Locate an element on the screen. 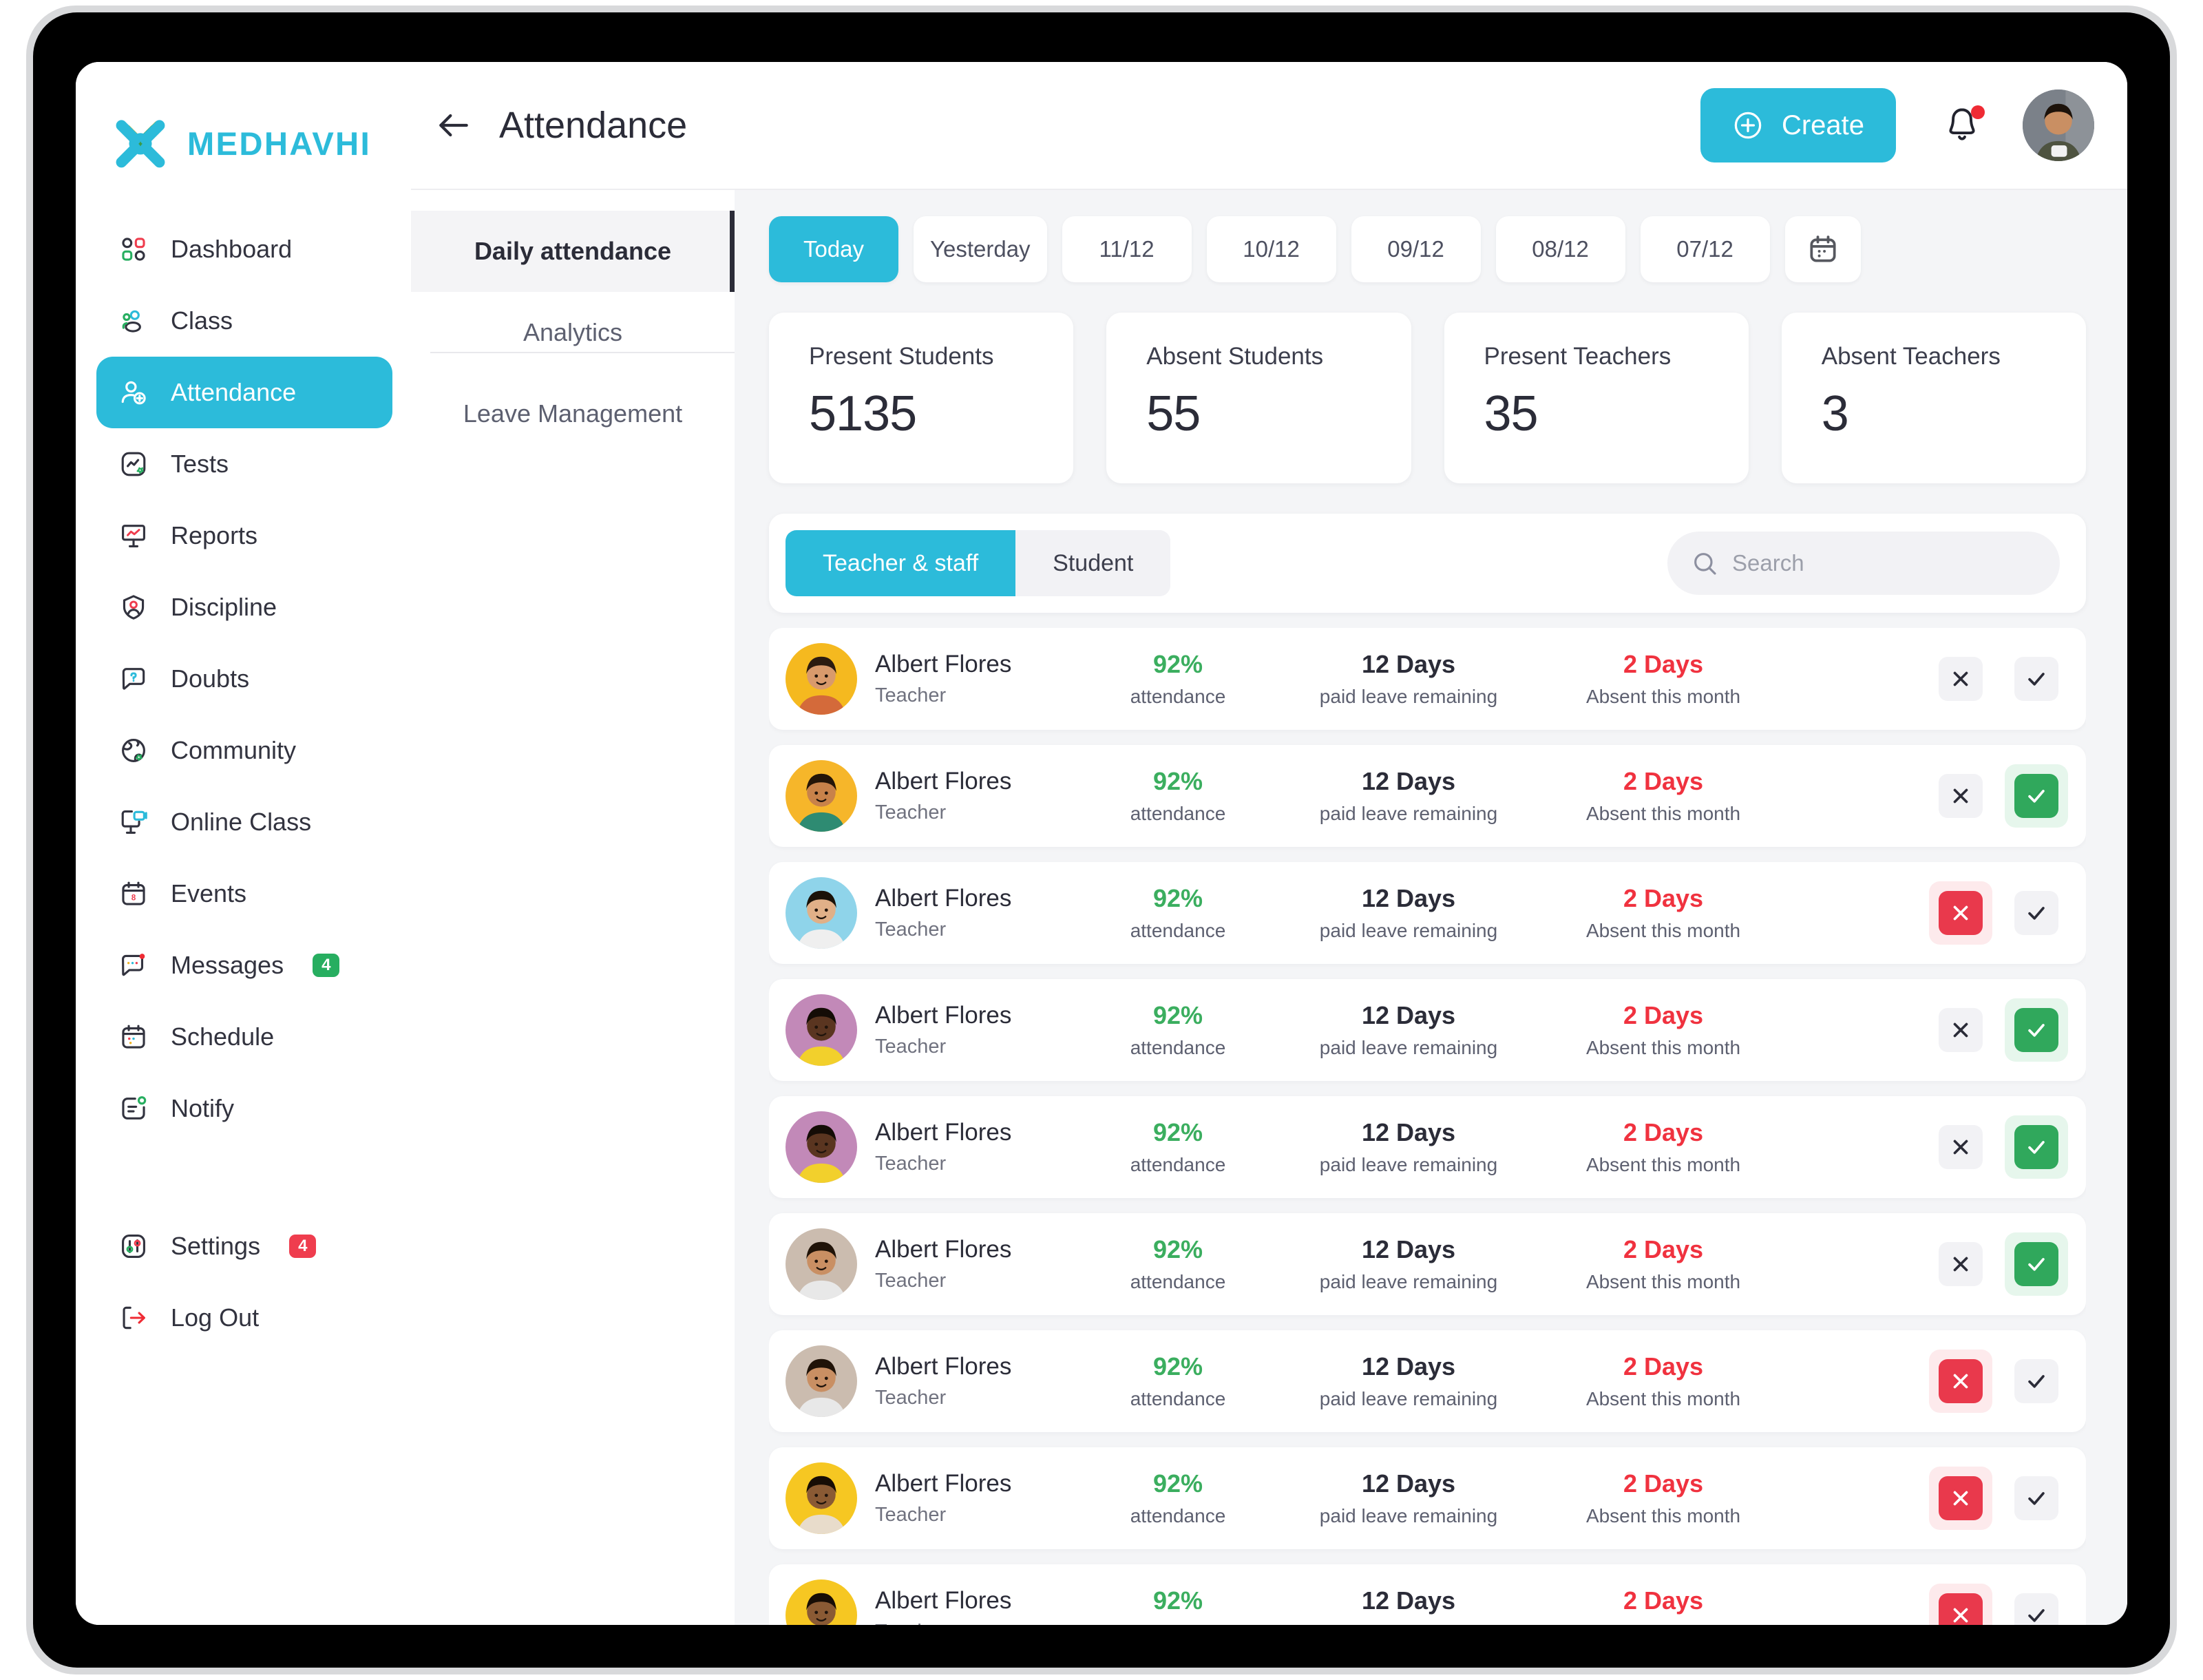 The image size is (2203, 1680). sidebar-item-label: Messages is located at coordinates (227, 965).